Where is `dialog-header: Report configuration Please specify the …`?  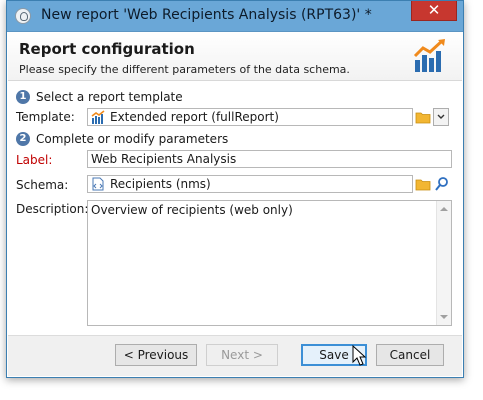 dialog-header: Report configuration Please specify the … is located at coordinates (235, 56).